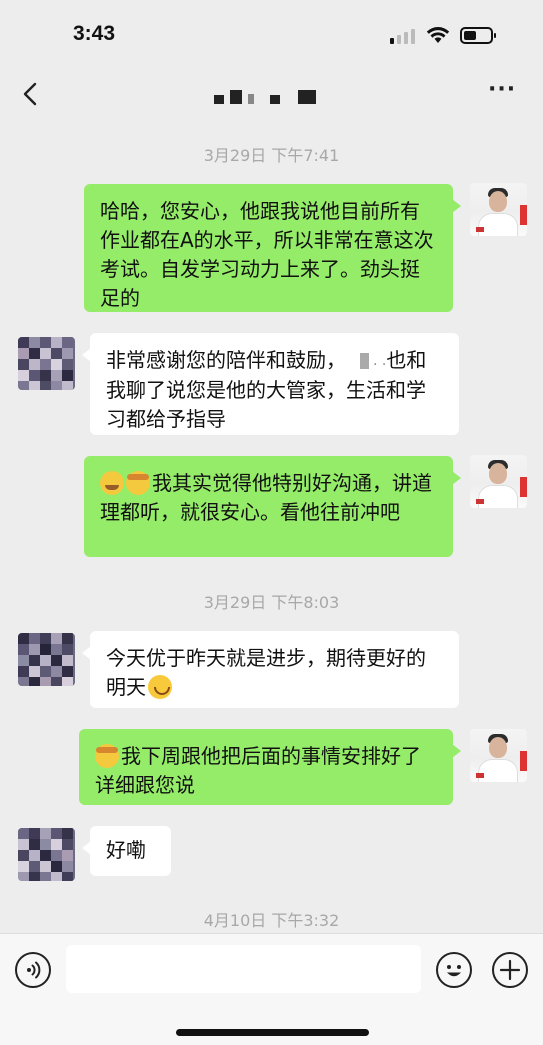 The image size is (543, 1045). I want to click on message-text: 我其实觉得他特别好沟通，讲道理都听，就很安心。看他往前冲吧, so click(266, 497).